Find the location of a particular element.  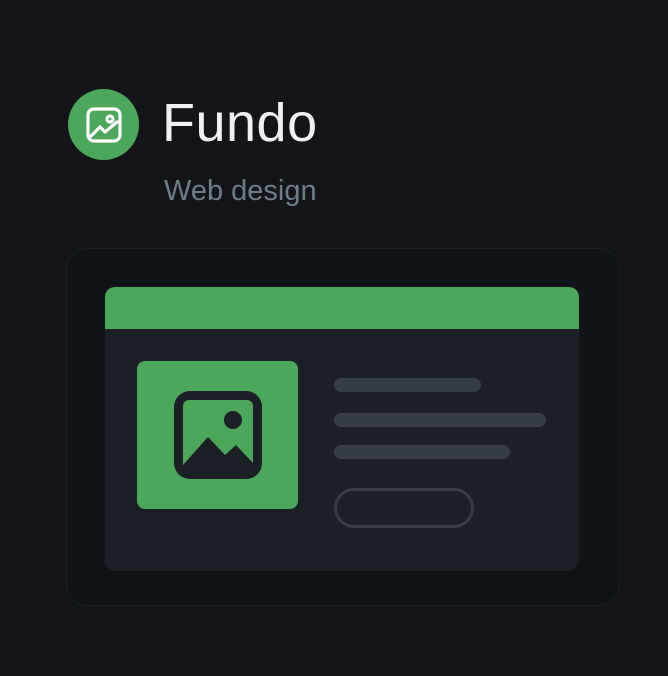

image-mountain-icon is located at coordinates (217, 435).